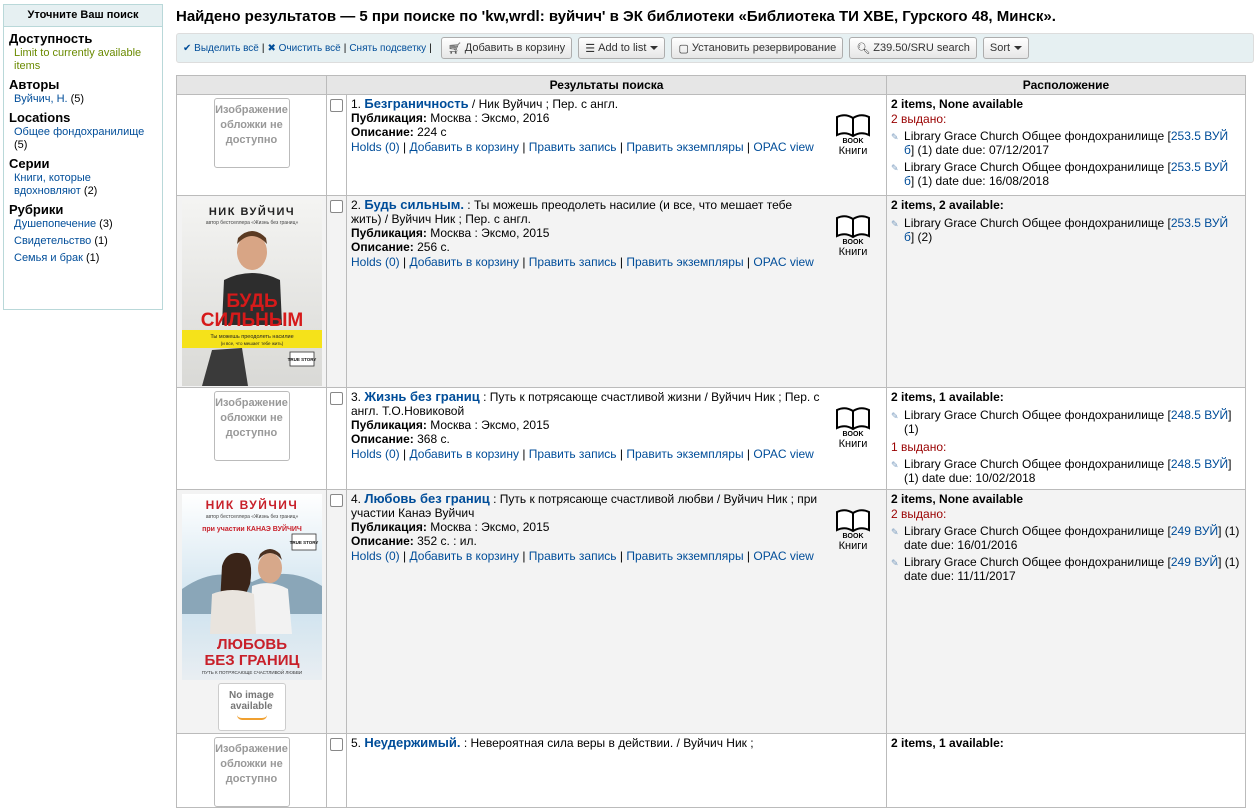  Describe the element at coordinates (48, 258) in the screenshot. I see `facet-link-subject: Семья и брак` at that location.